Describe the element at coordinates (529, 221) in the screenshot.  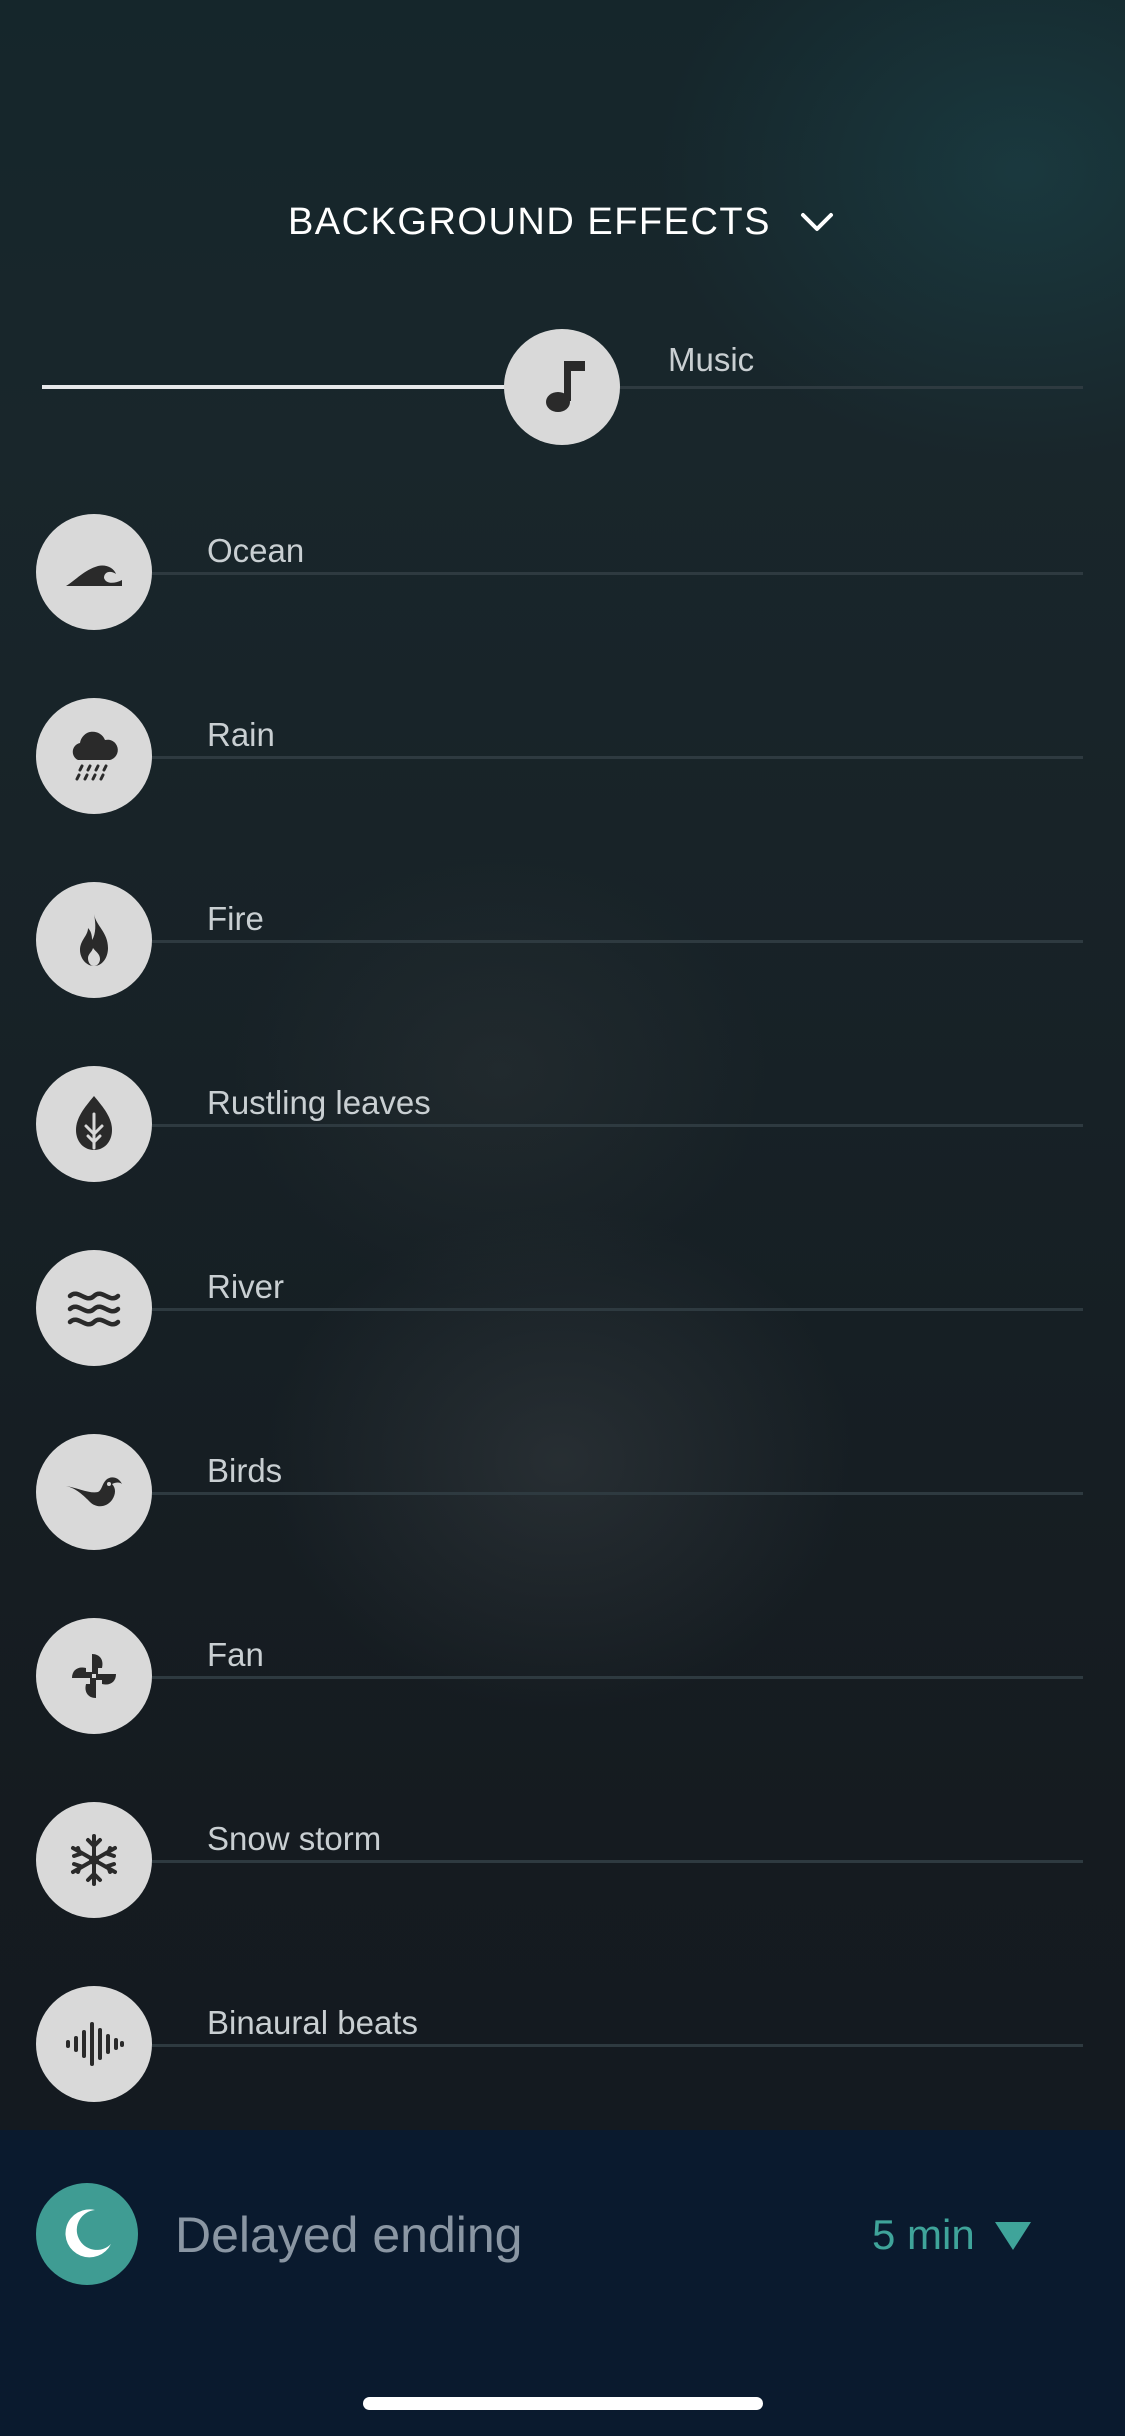
I see `page-title: BACKGROUND EFFECTS` at that location.